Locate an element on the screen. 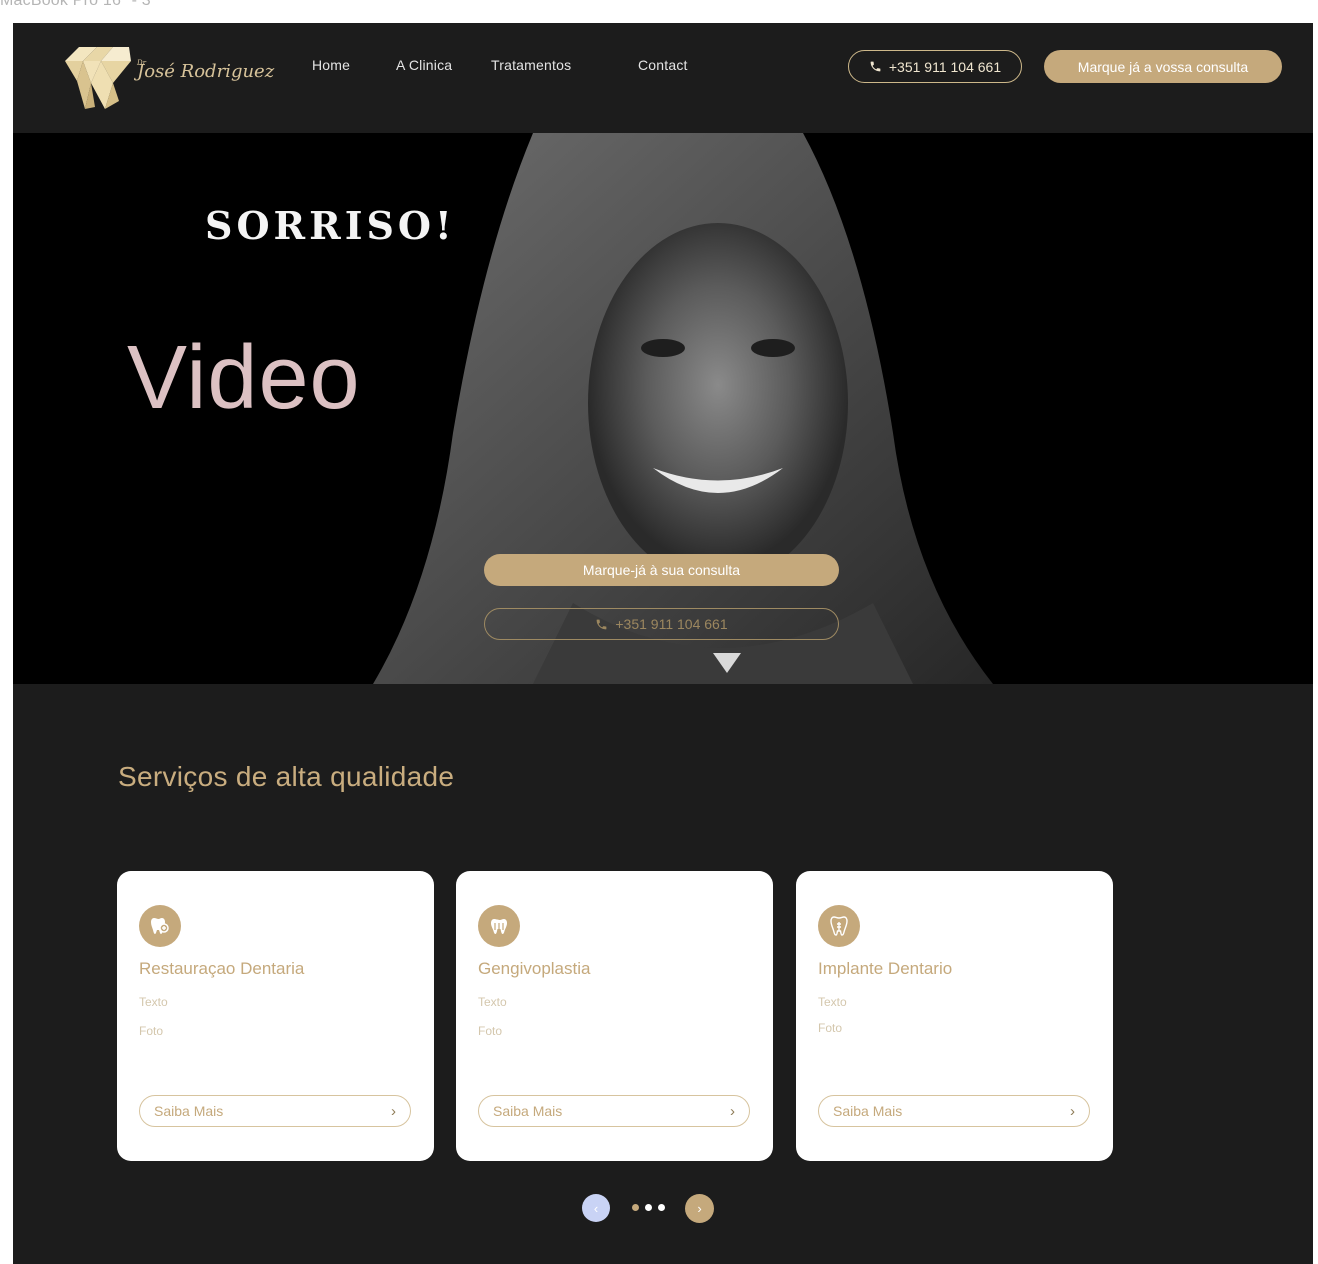 The image size is (1318, 1264). logo-name: José Rodriguez is located at coordinates (206, 71).